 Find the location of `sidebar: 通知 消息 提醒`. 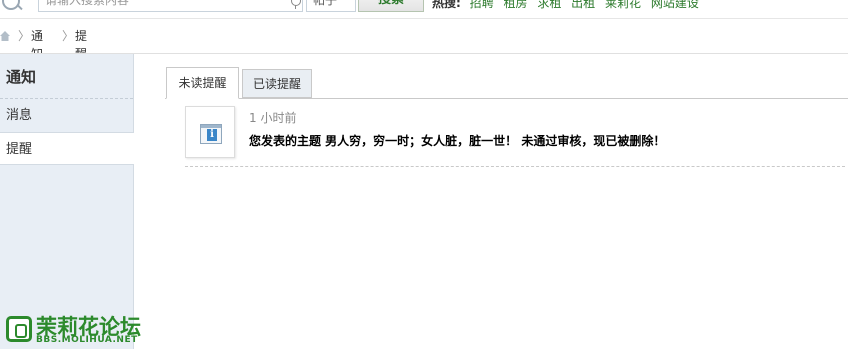

sidebar: 通知 消息 提醒 is located at coordinates (67, 201).